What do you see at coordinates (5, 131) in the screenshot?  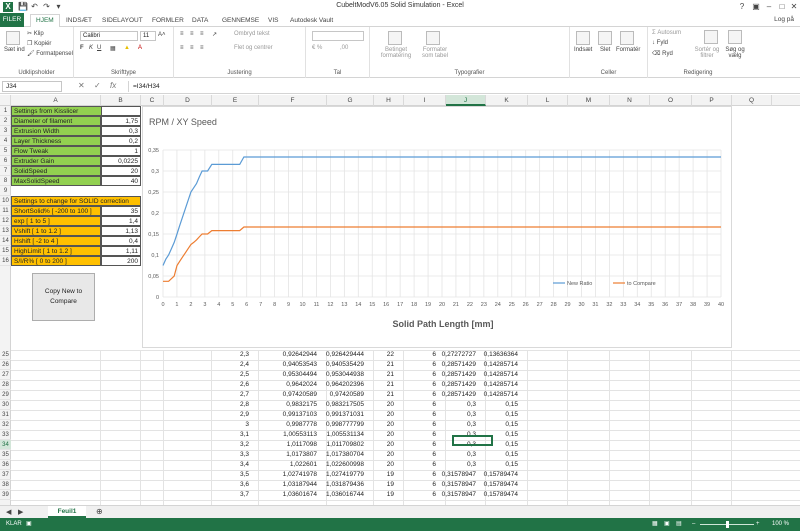 I see `row-header-3: 3` at bounding box center [5, 131].